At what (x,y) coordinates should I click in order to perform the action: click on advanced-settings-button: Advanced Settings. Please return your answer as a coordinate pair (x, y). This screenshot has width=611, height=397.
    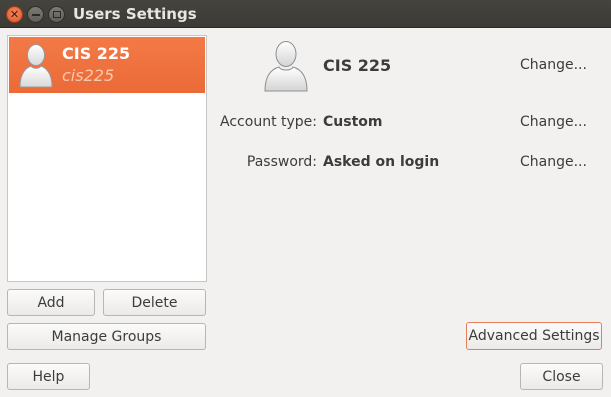
    Looking at the image, I should click on (534, 336).